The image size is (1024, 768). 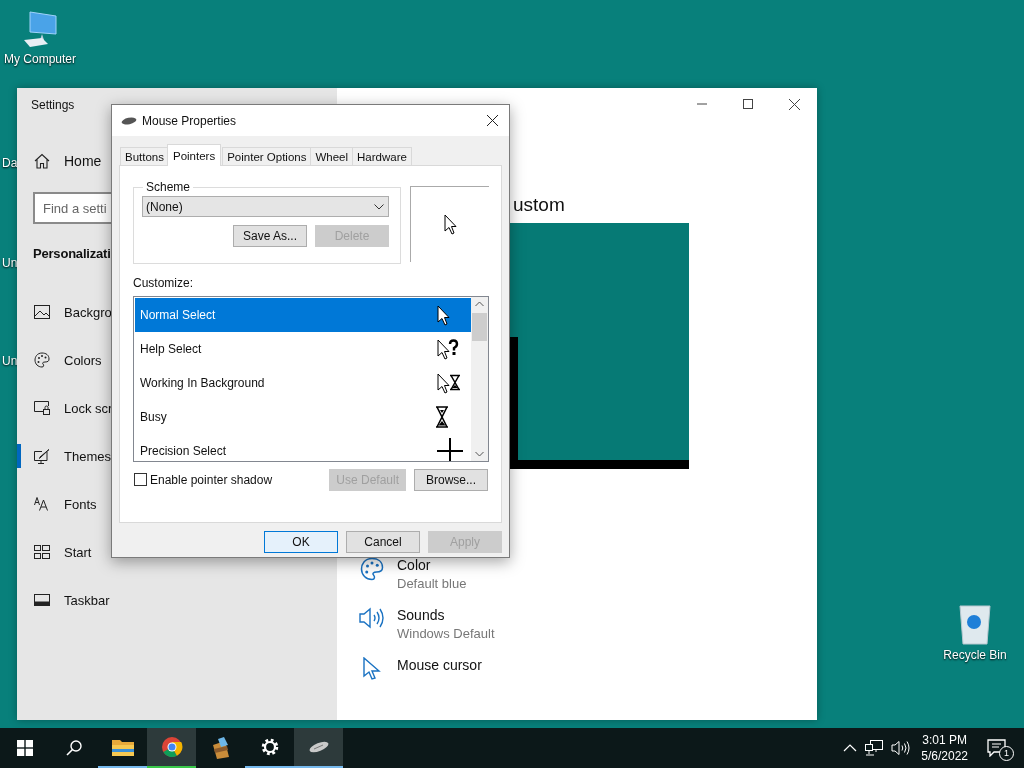 What do you see at coordinates (72, 254) in the screenshot?
I see `section-heading: Personalizati` at bounding box center [72, 254].